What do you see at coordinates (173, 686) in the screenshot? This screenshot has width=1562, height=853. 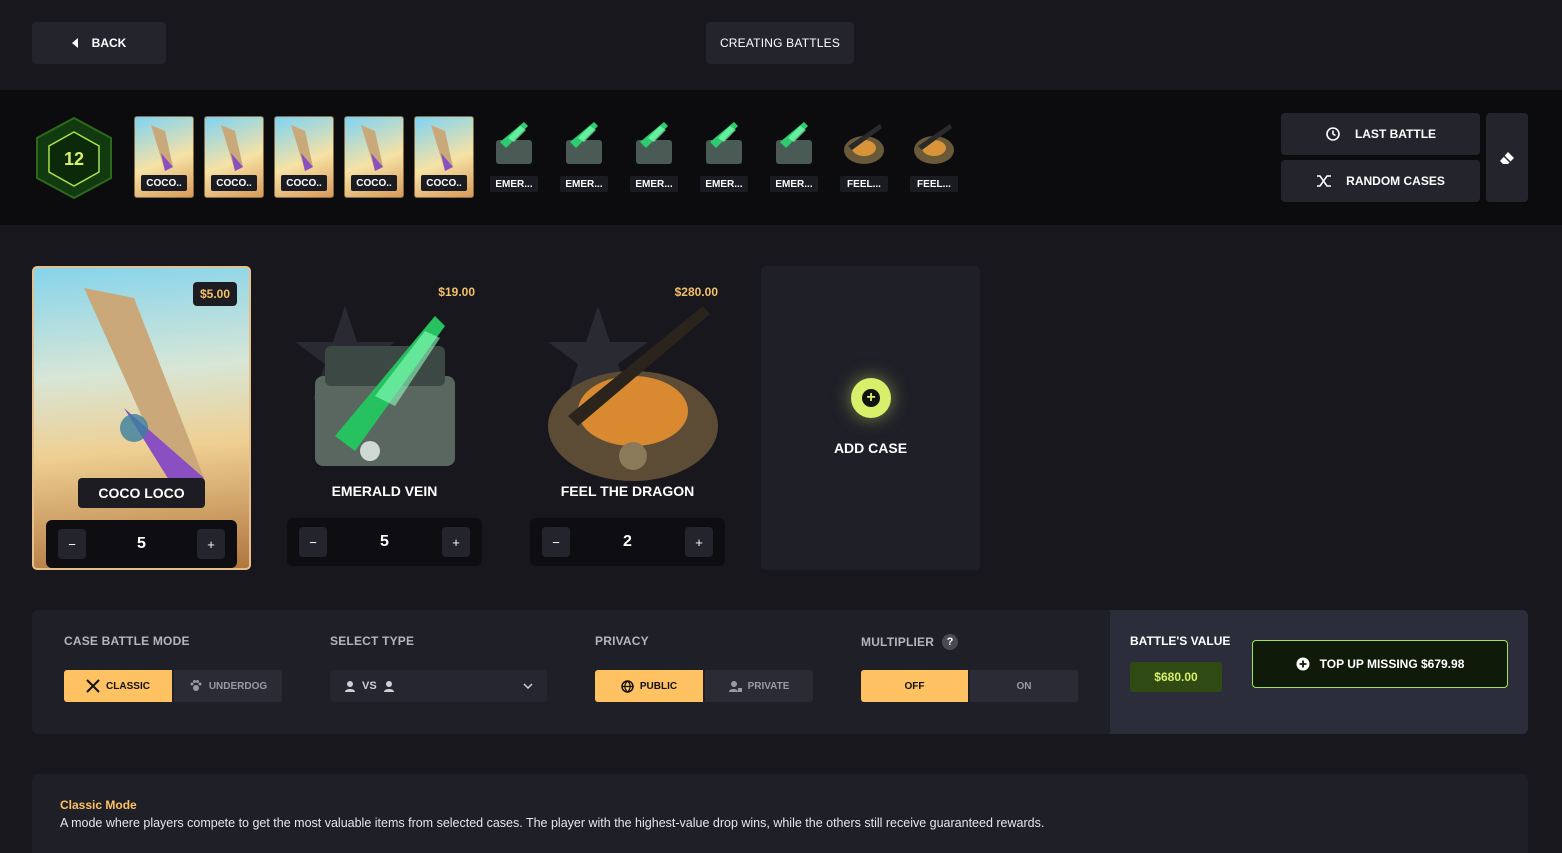 I see `battle-mode-toggle: CLASSIC UNDERDOG` at bounding box center [173, 686].